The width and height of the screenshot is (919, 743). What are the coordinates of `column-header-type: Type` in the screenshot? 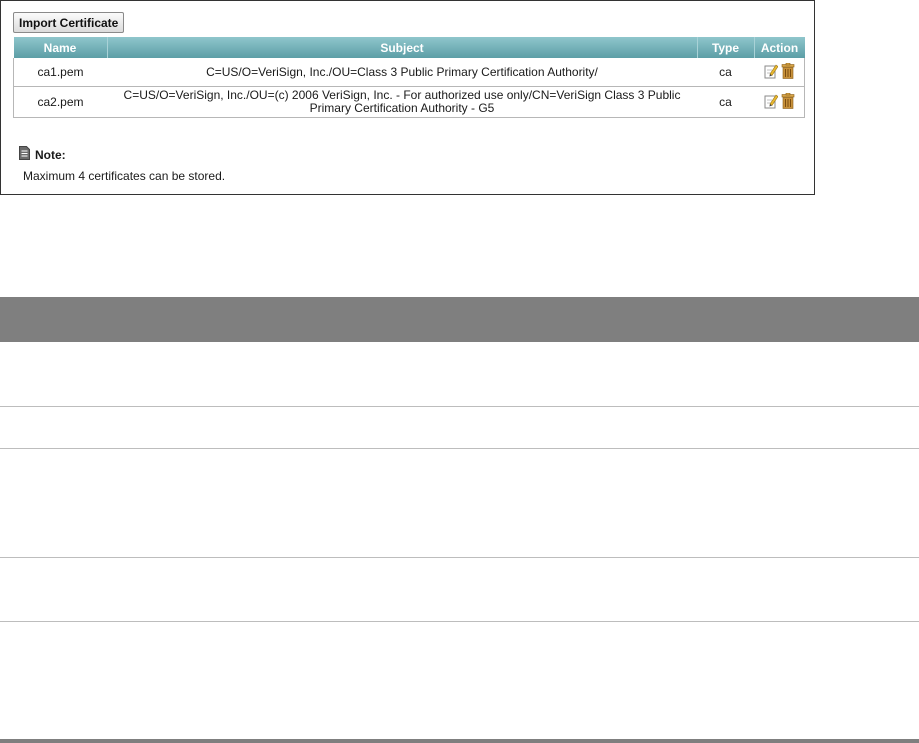 It's located at (726, 47).